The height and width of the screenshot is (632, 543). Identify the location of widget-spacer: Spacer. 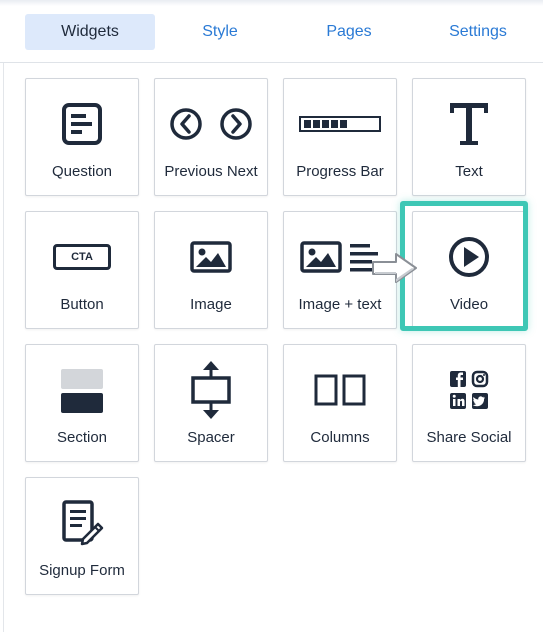
(211, 403).